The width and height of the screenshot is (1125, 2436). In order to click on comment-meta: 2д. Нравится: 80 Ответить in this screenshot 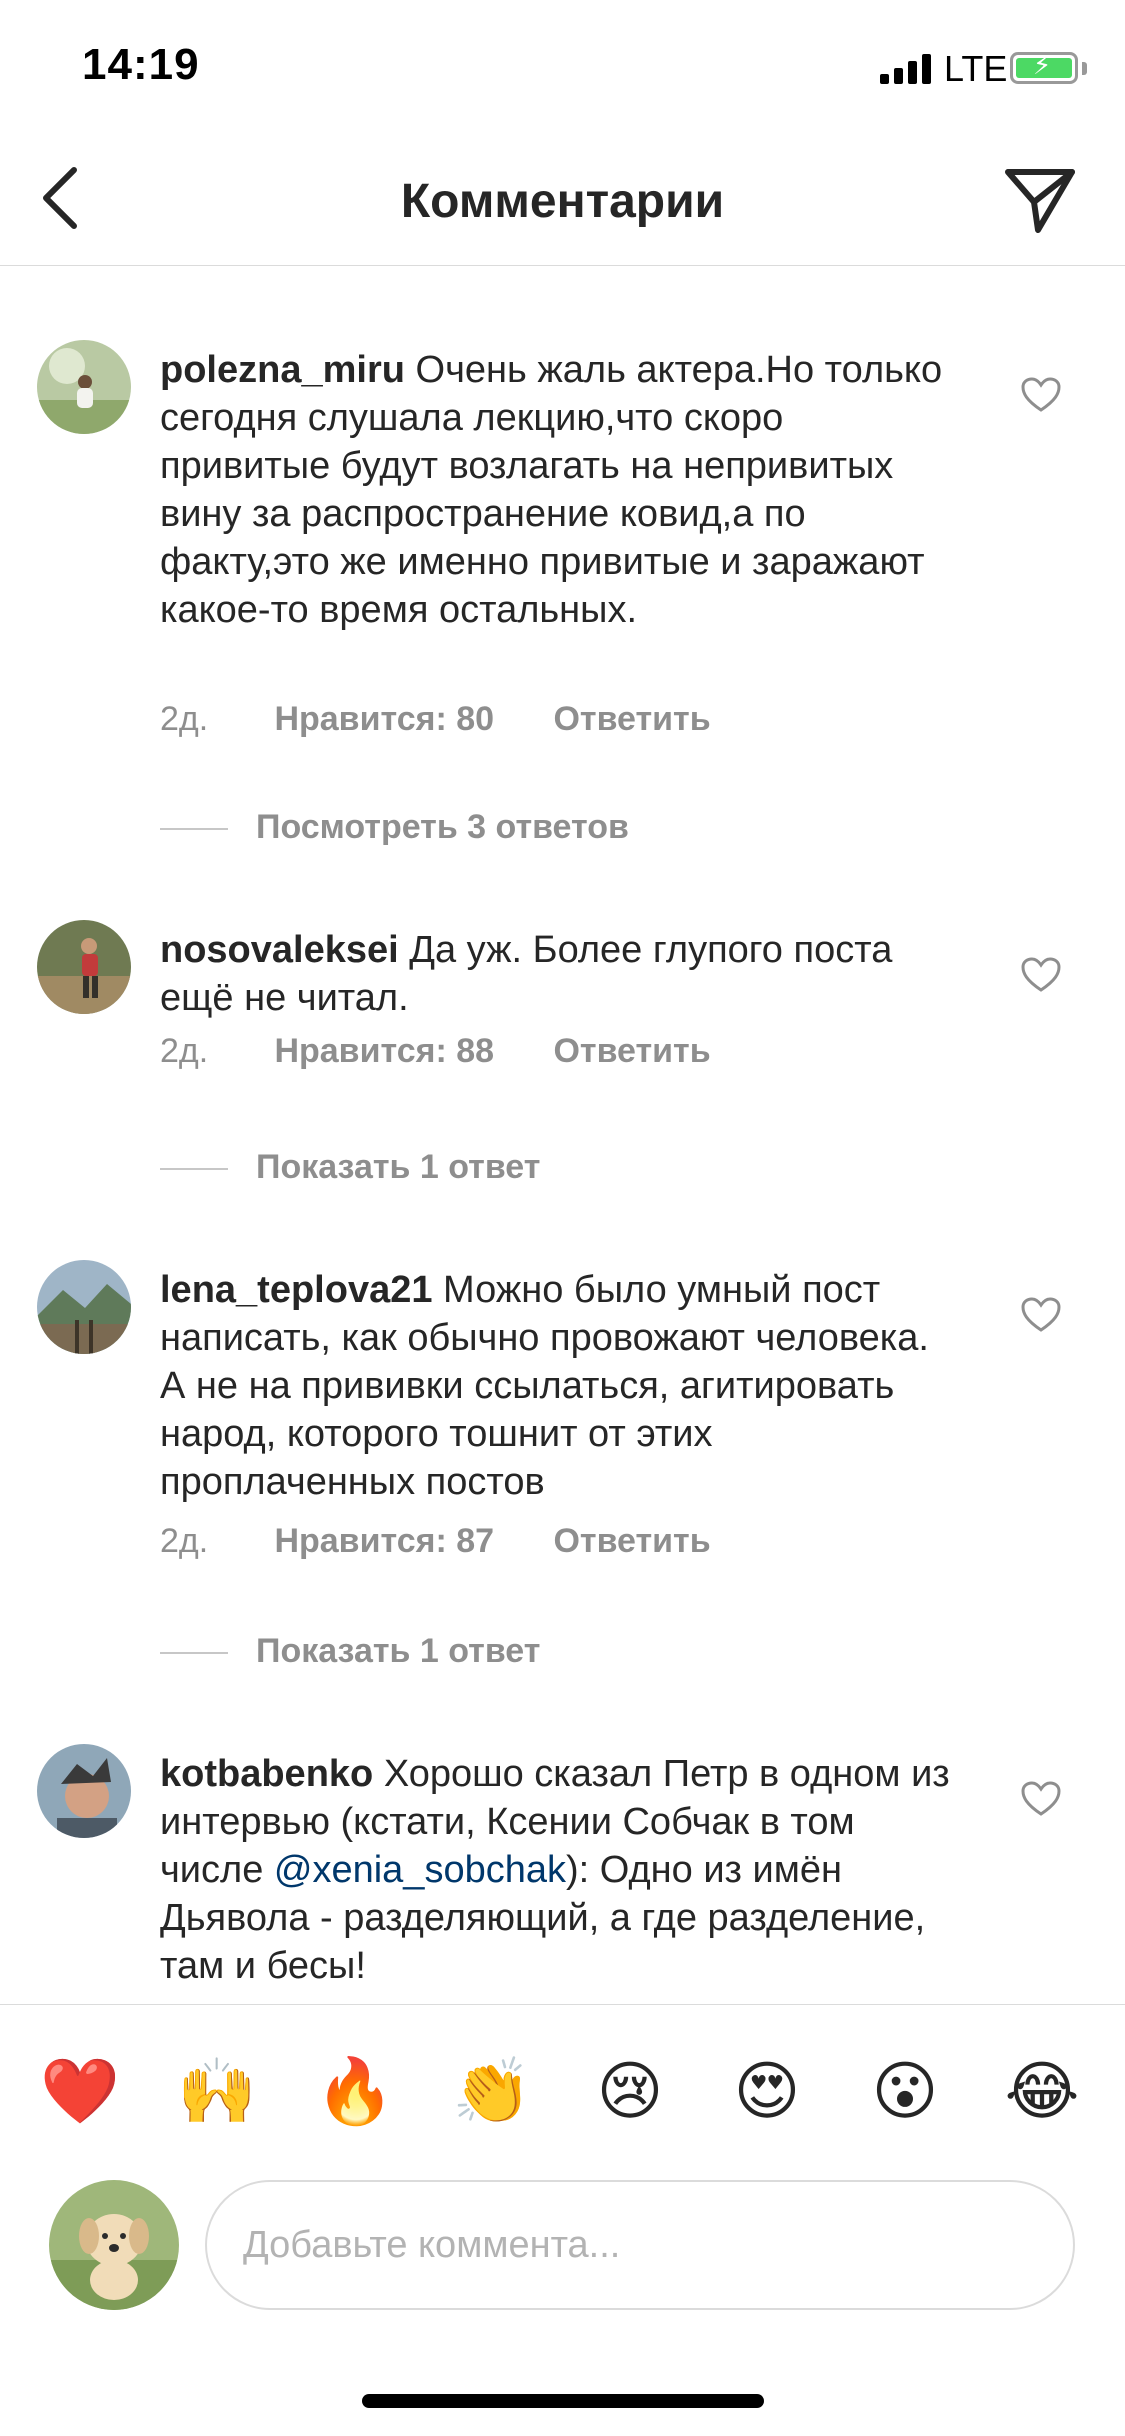, I will do `click(435, 719)`.